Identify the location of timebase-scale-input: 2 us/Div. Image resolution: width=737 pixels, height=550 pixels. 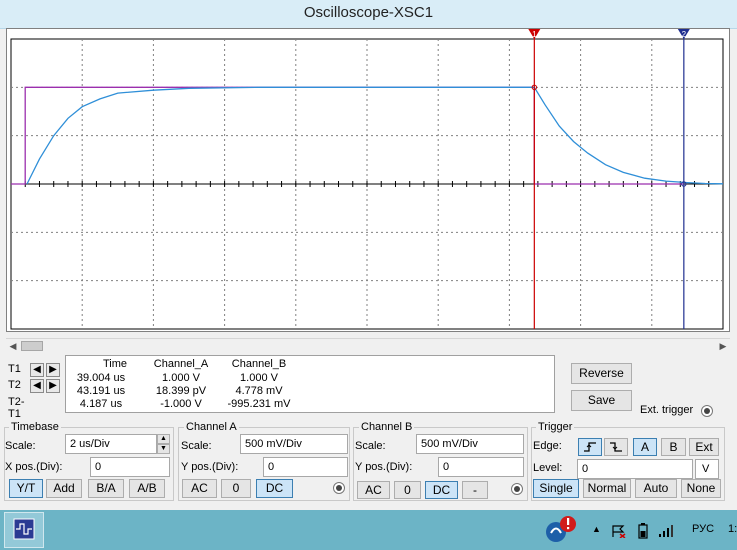
(111, 444).